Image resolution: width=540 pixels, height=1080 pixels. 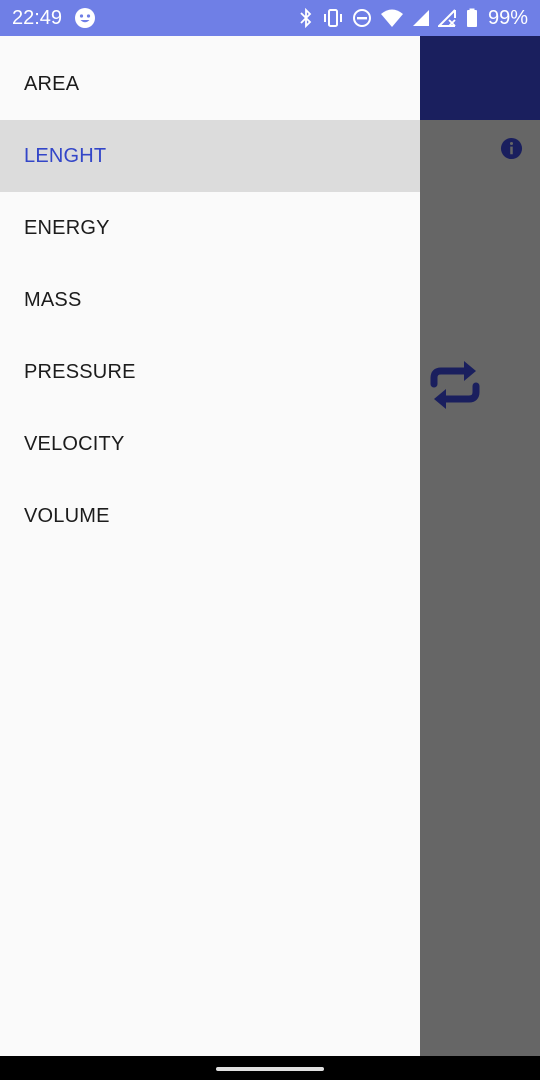 What do you see at coordinates (85, 18) in the screenshot?
I see `emoji-icon` at bounding box center [85, 18].